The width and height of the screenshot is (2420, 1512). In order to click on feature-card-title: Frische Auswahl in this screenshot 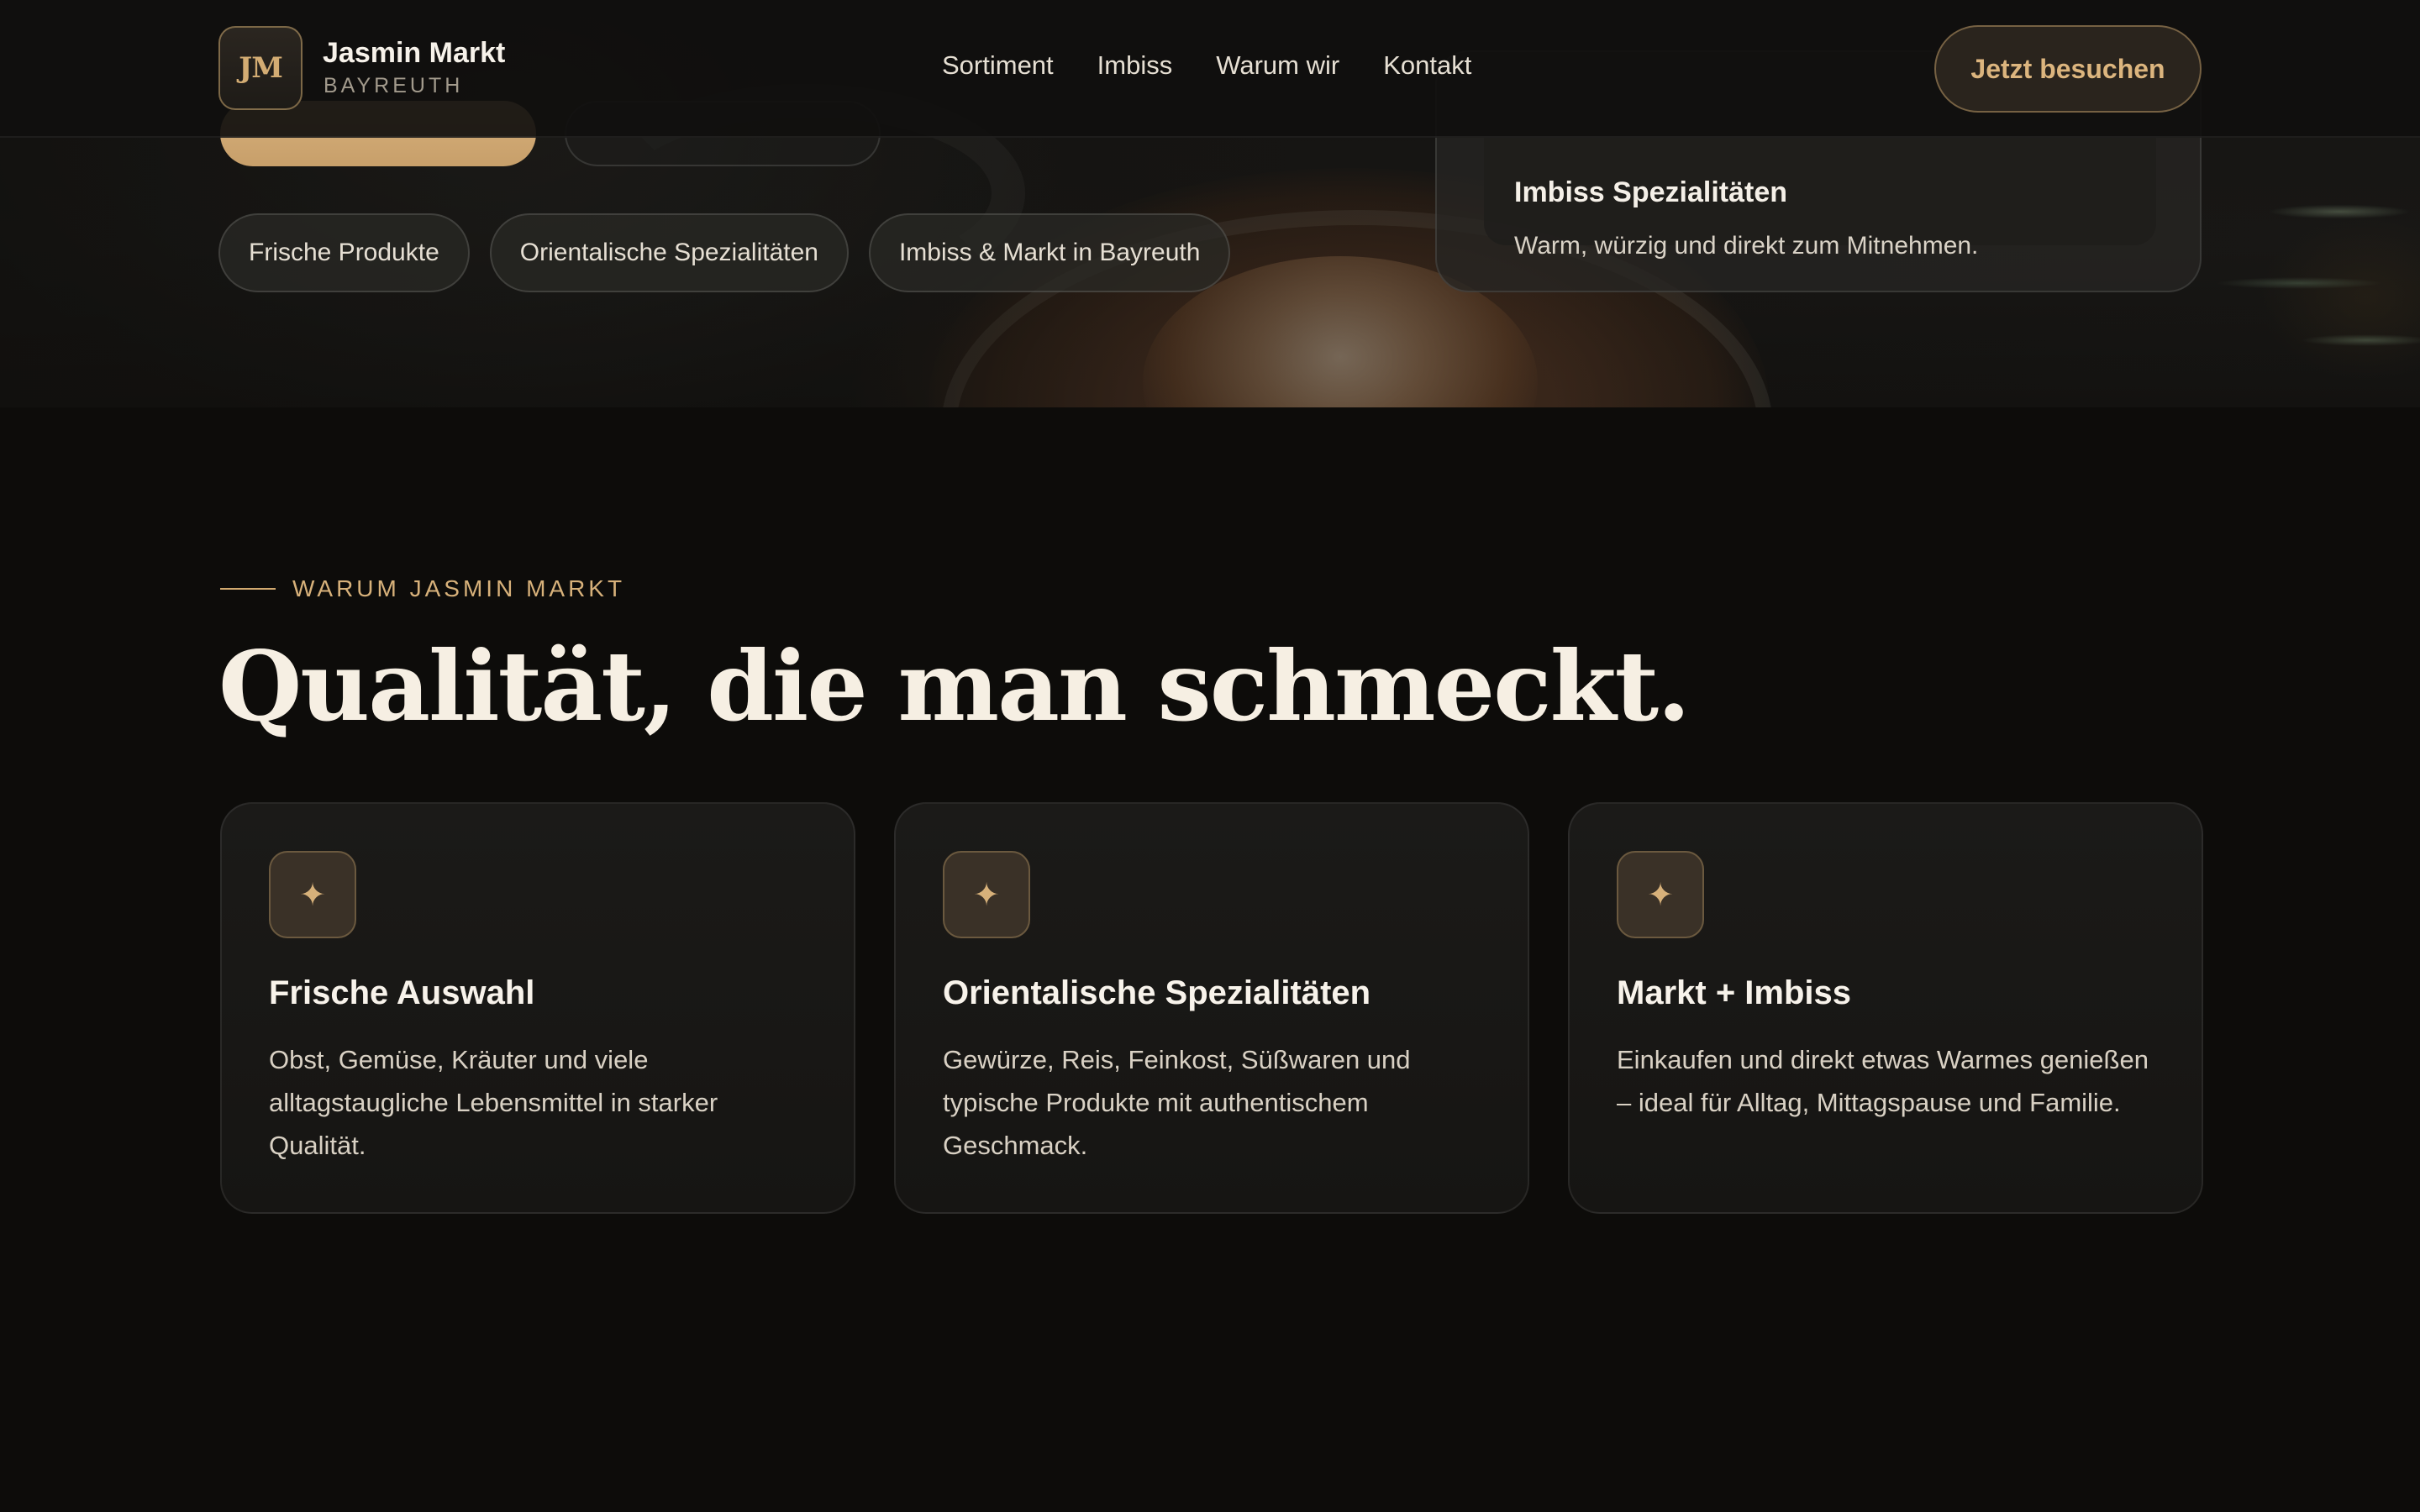, I will do `click(402, 992)`.